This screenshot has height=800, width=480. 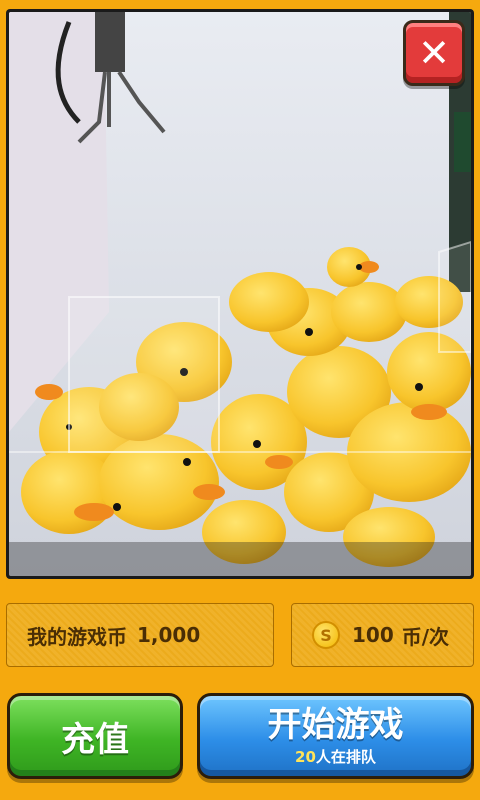 I want to click on my-coins-label: 我的游戏币, so click(x=77, y=636).